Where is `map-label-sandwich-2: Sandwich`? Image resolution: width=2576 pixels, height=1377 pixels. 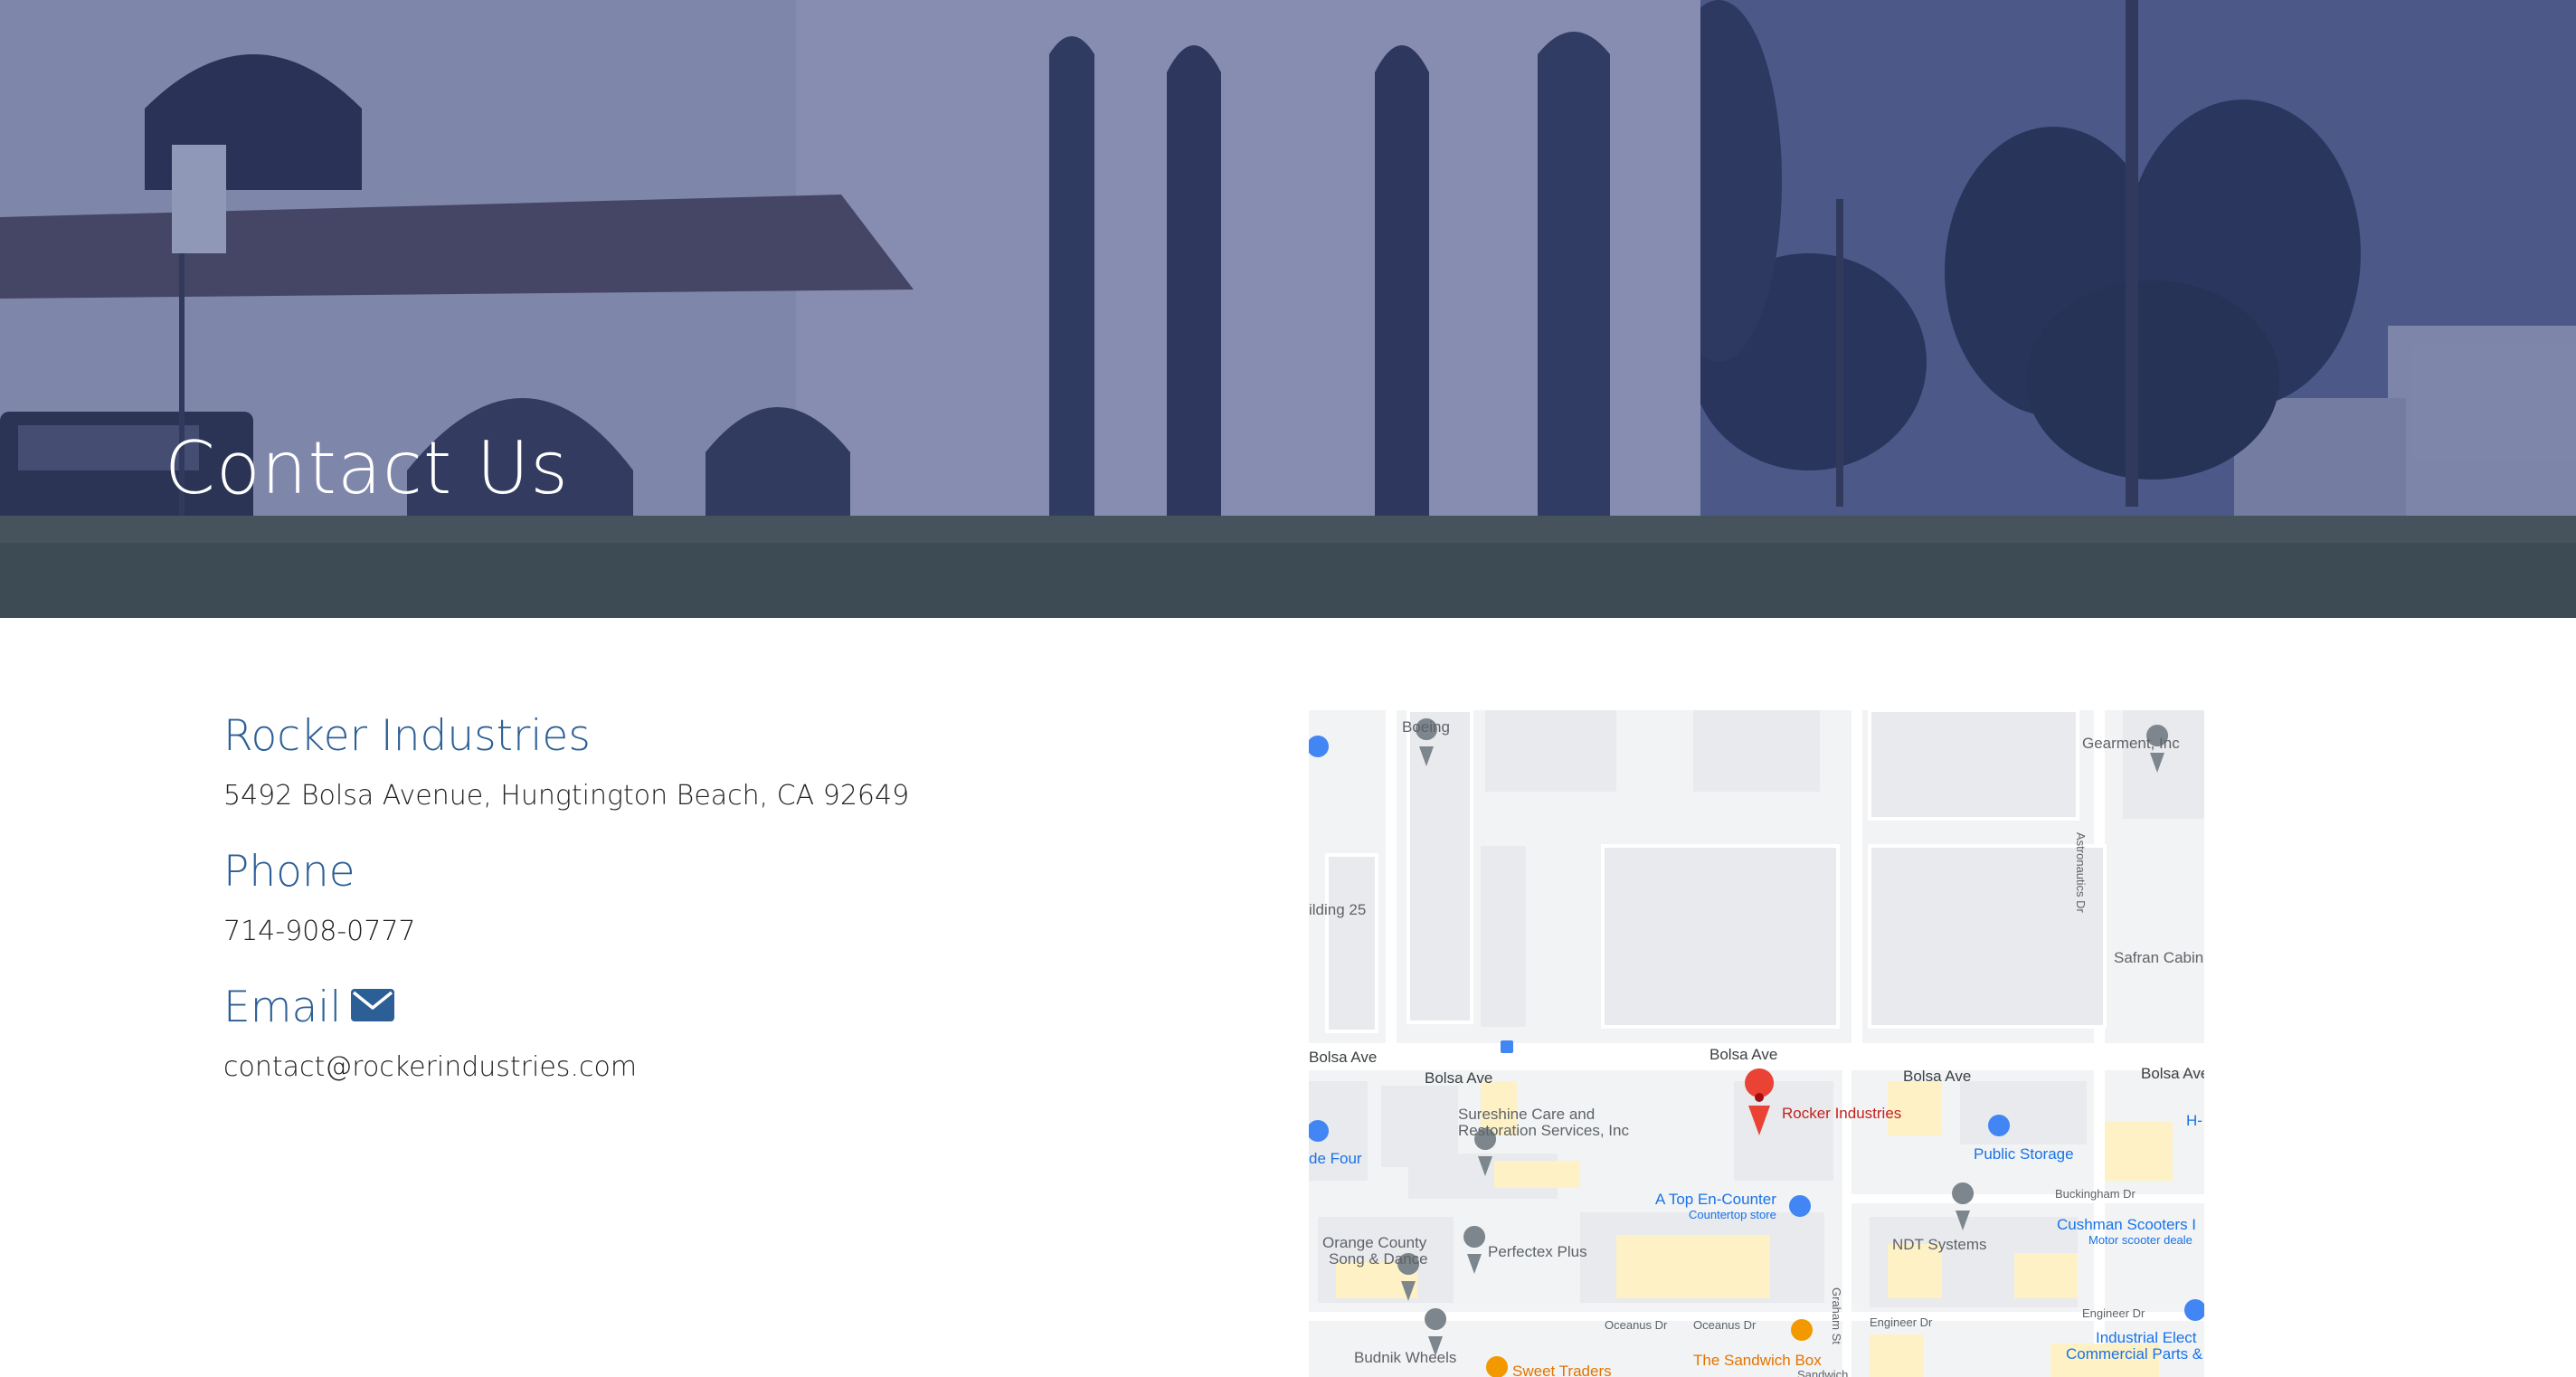 map-label-sandwich-2: Sandwich is located at coordinates (1823, 1372).